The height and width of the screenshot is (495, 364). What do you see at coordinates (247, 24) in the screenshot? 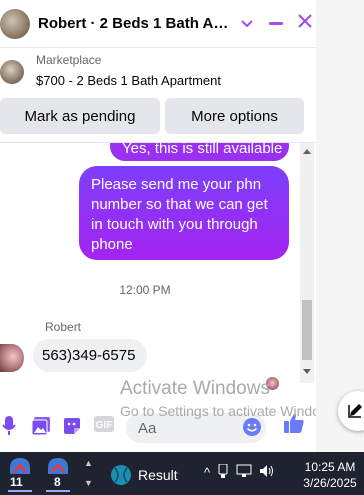
I see `chevron-down-icon` at bounding box center [247, 24].